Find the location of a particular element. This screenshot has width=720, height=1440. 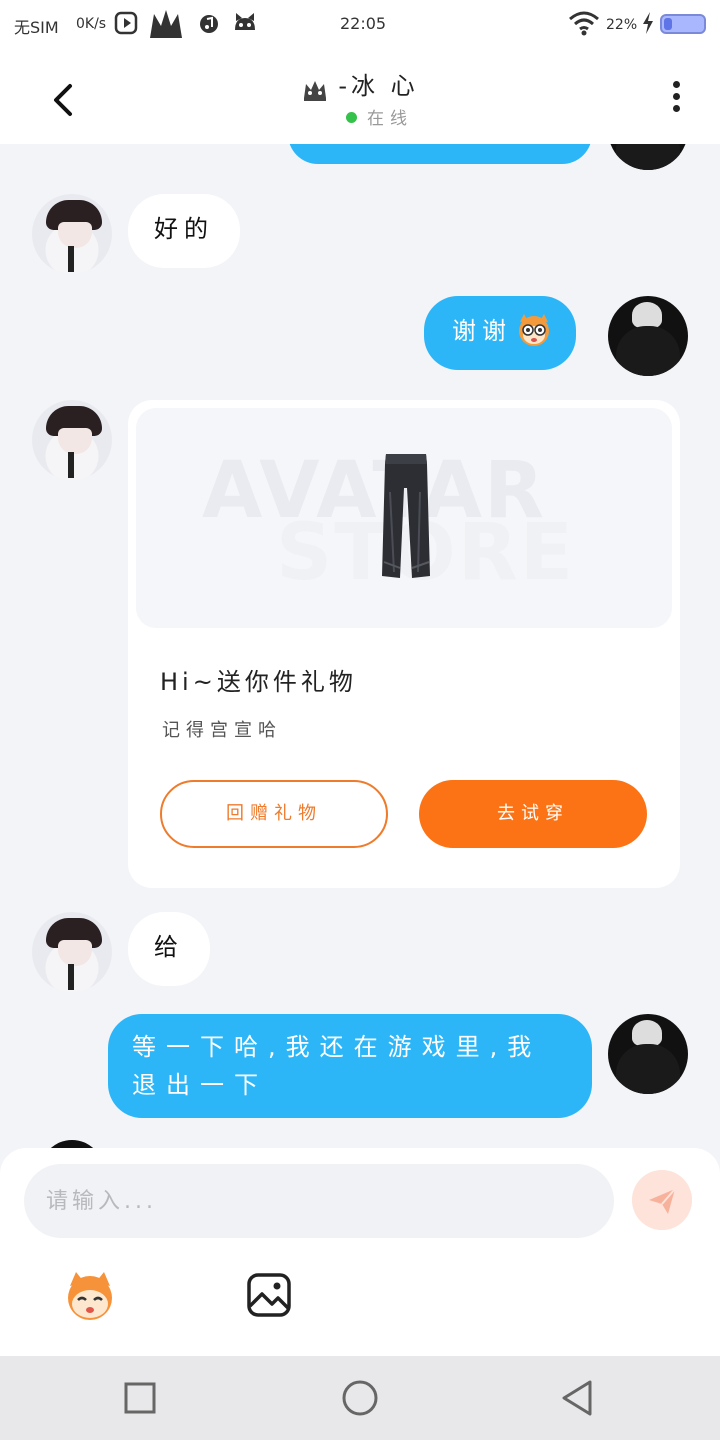

wifi-icon is located at coordinates (584, 23).